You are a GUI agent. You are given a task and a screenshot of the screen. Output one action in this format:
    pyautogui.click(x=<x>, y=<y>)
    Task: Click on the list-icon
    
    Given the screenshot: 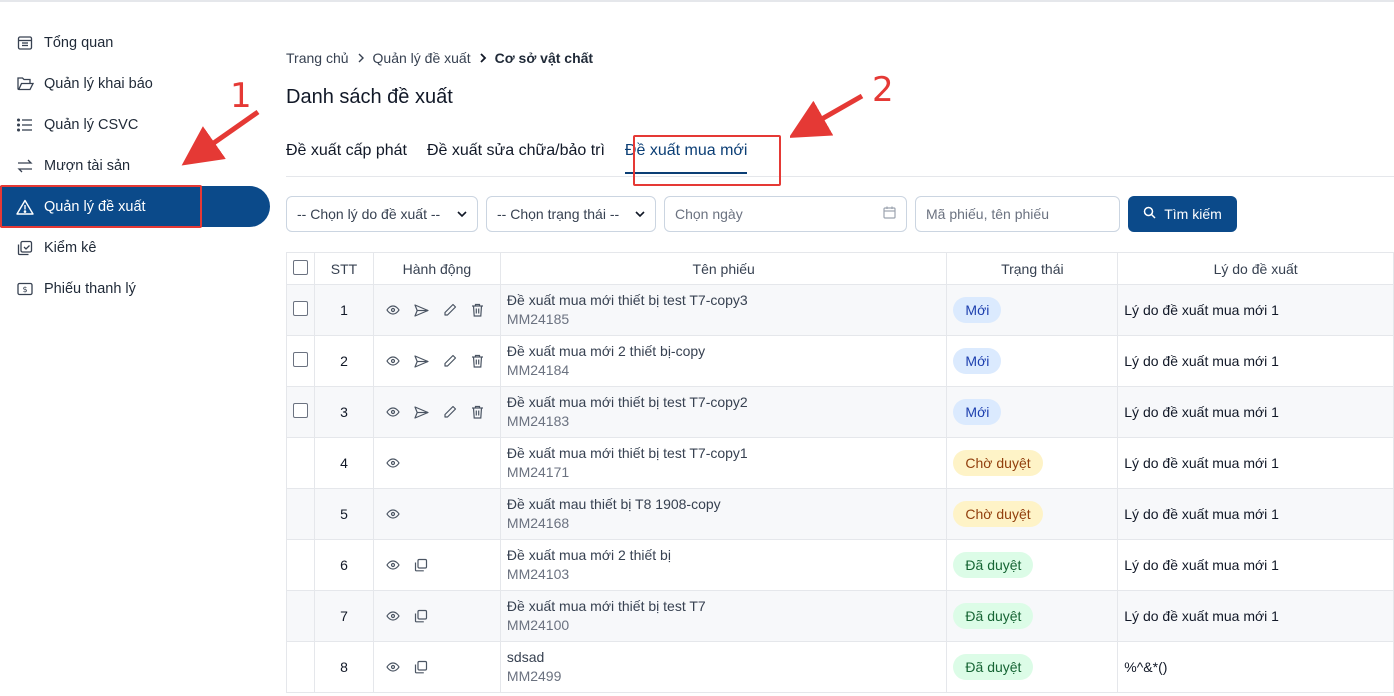 What is the action you would take?
    pyautogui.click(x=25, y=125)
    